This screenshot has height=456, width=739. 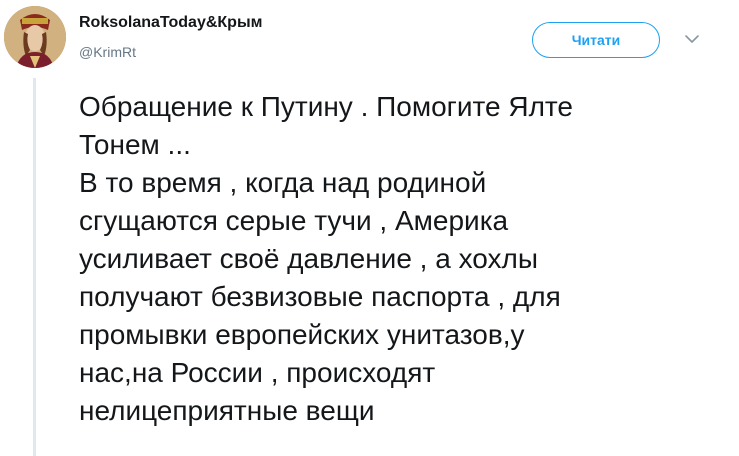 I want to click on chevron-down-icon, so click(x=692, y=39).